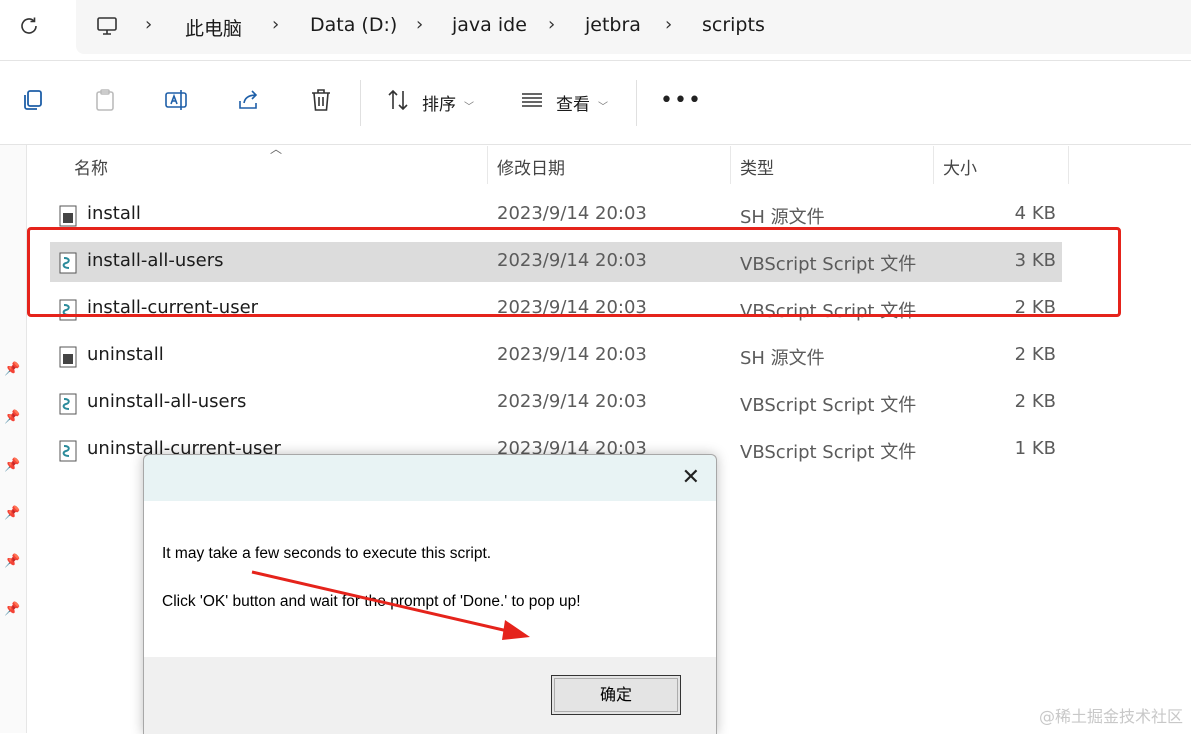 The width and height of the screenshot is (1191, 734). Describe the element at coordinates (107, 26) in the screenshot. I see `computer-icon` at that location.